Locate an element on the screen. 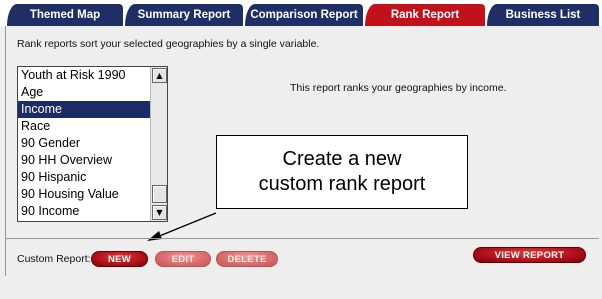 The width and height of the screenshot is (602, 299). tab-summary-report: Summary Report is located at coordinates (184, 15).